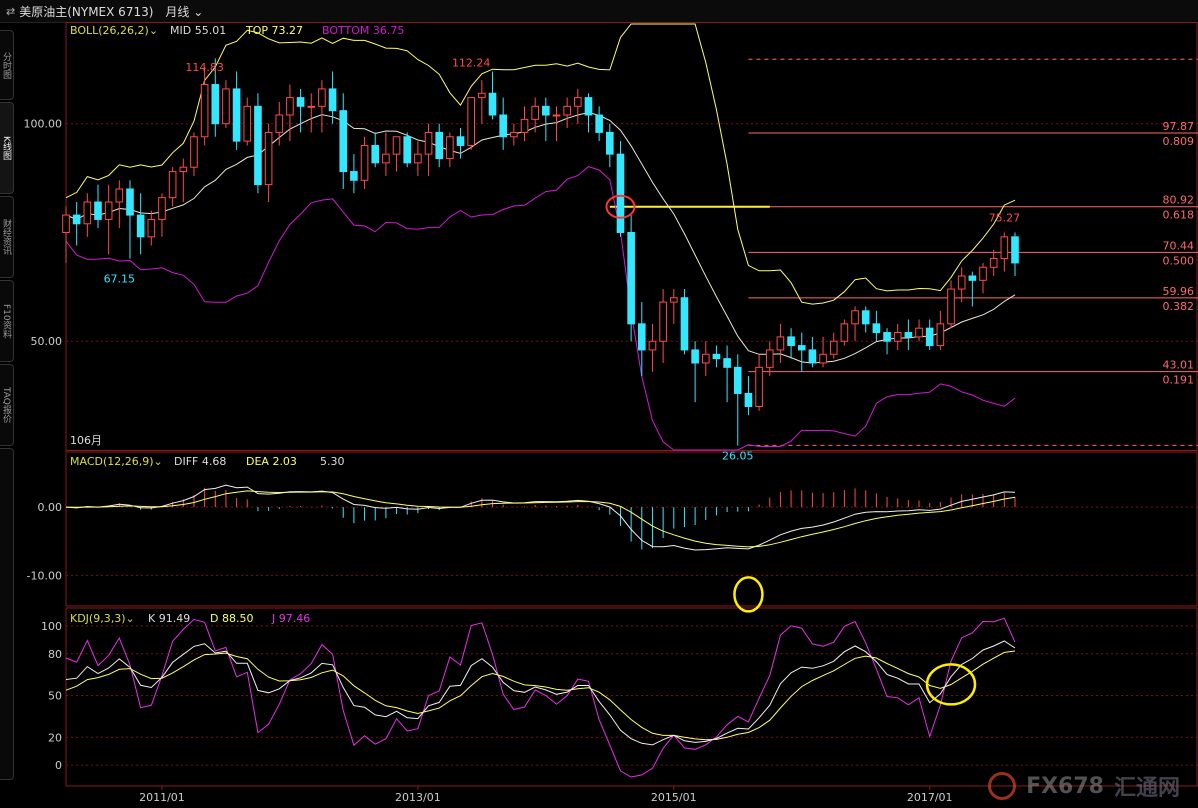 The image size is (1198, 808). Describe the element at coordinates (7, 237) in the screenshot. I see `tab-news: 财经资讯` at that location.